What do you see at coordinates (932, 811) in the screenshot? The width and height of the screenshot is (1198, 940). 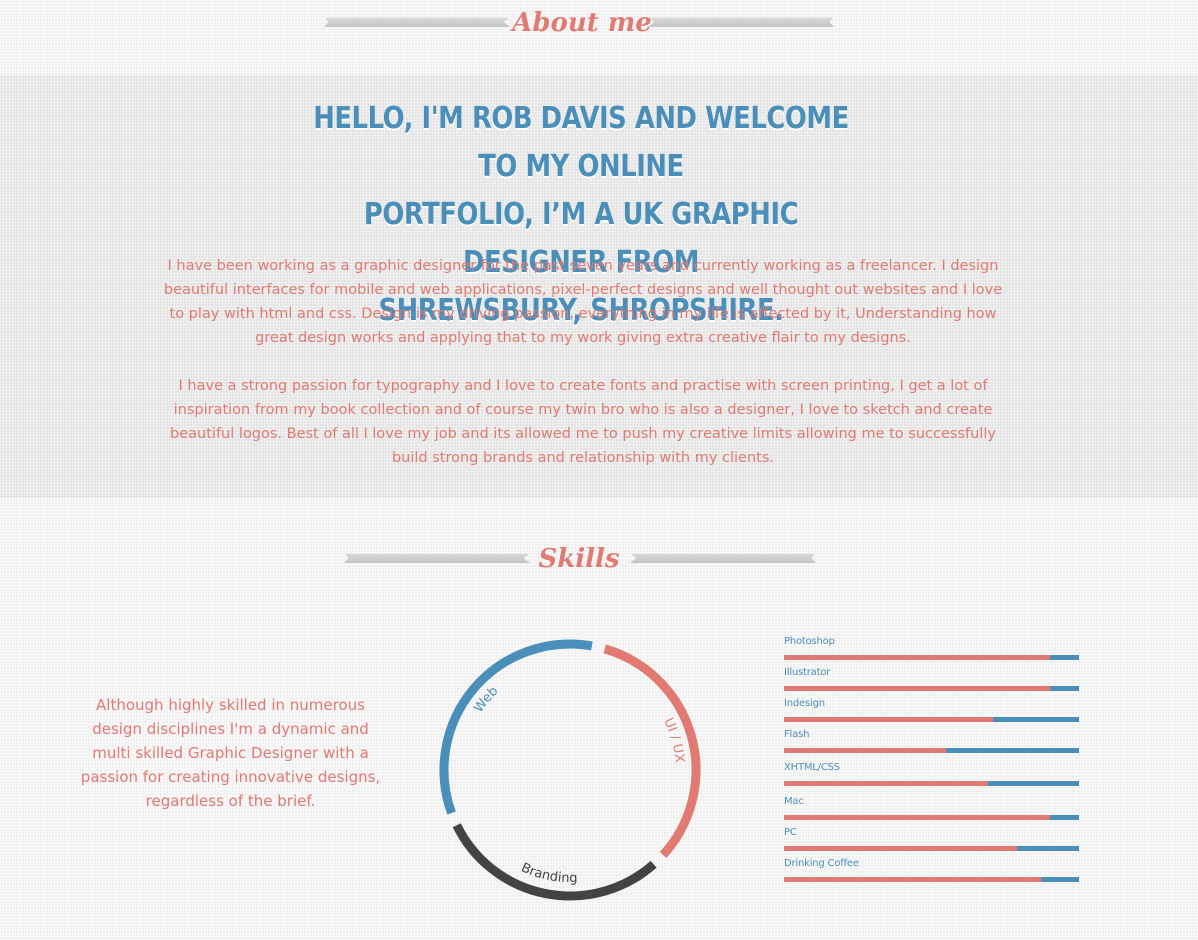 I see `skill-bar-row: Mac` at bounding box center [932, 811].